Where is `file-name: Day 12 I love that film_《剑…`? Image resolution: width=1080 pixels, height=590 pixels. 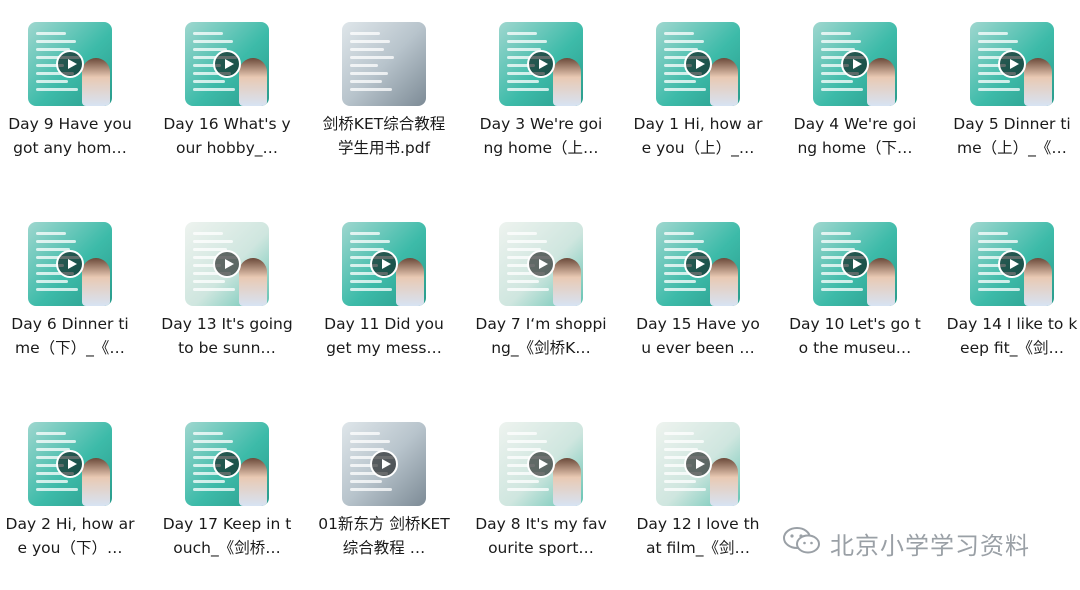
file-name: Day 12 I love that film_《剑… is located at coordinates (698, 536).